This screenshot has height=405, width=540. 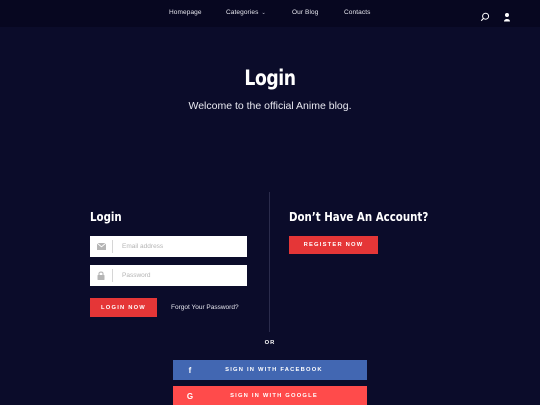 What do you see at coordinates (357, 12) in the screenshot?
I see `nav-contacts: Contacts` at bounding box center [357, 12].